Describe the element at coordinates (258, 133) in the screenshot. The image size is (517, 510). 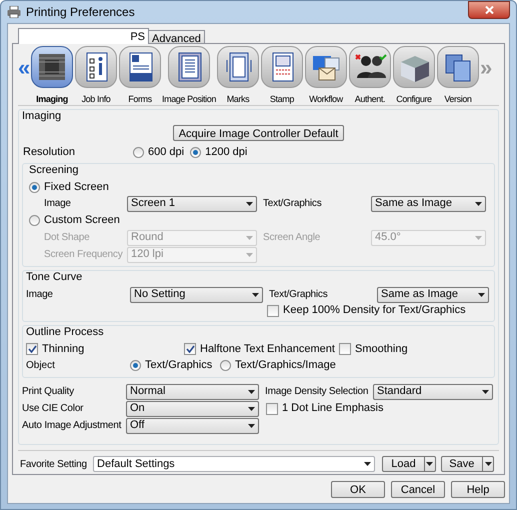
I see `acquire-button: Acquire Image Controller Default` at that location.